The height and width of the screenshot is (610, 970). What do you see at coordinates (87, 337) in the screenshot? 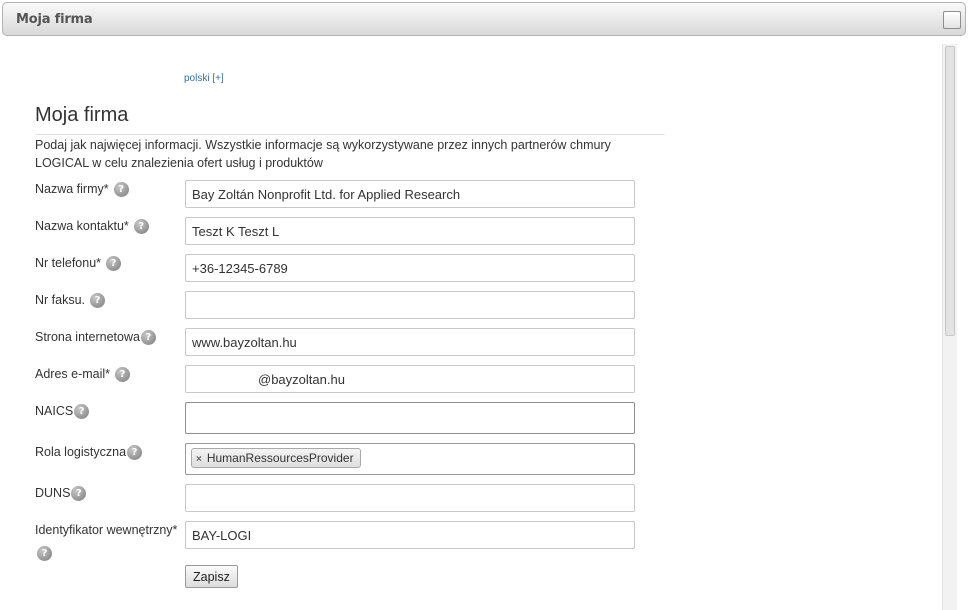
I see `website-label-text: Strona internetowa` at bounding box center [87, 337].